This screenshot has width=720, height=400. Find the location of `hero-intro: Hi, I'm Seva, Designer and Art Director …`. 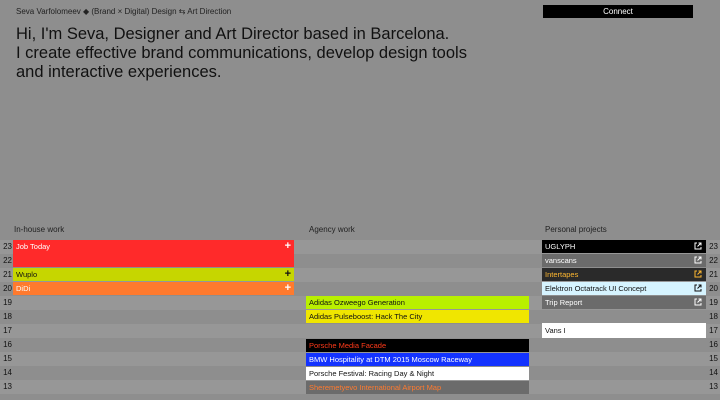

hero-intro: Hi, I'm Seva, Designer and Art Director … is located at coordinates (276, 53).